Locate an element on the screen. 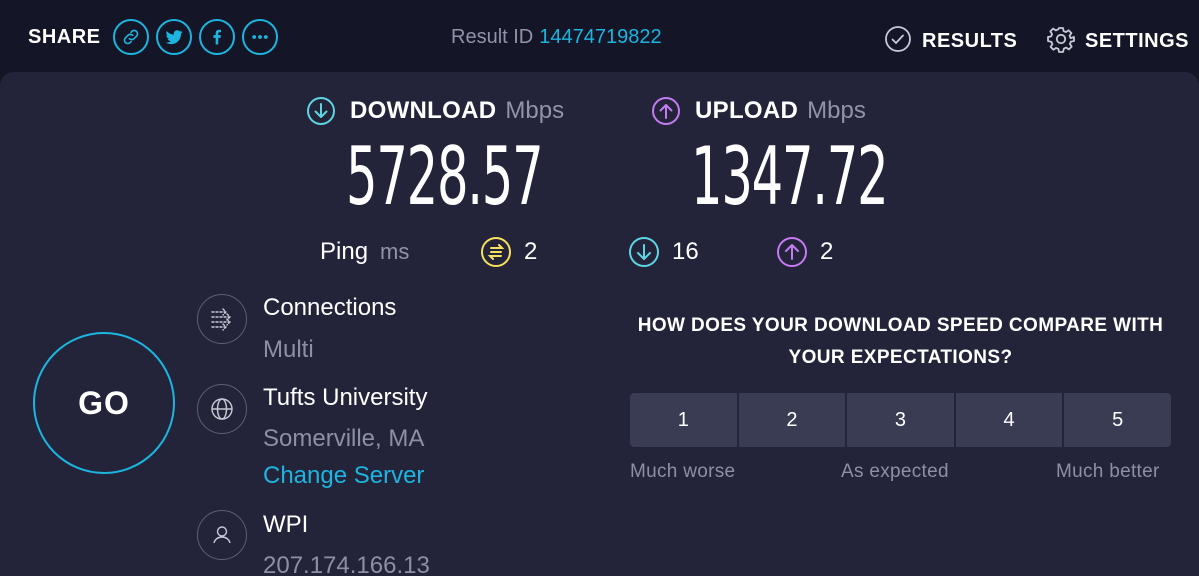  share-group: SHARE is located at coordinates (156, 37).